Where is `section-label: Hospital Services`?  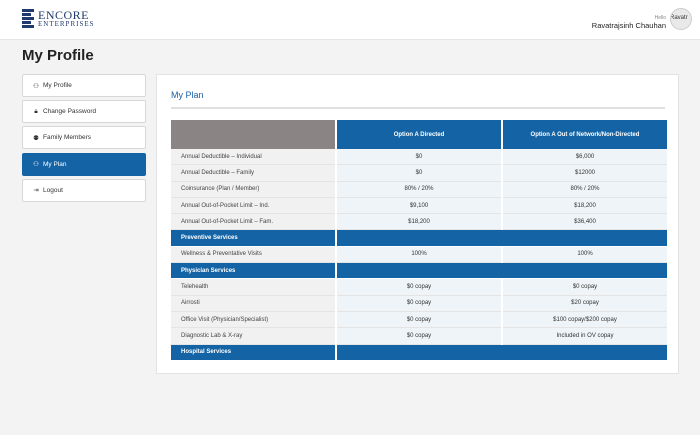
section-label: Hospital Services is located at coordinates (253, 352).